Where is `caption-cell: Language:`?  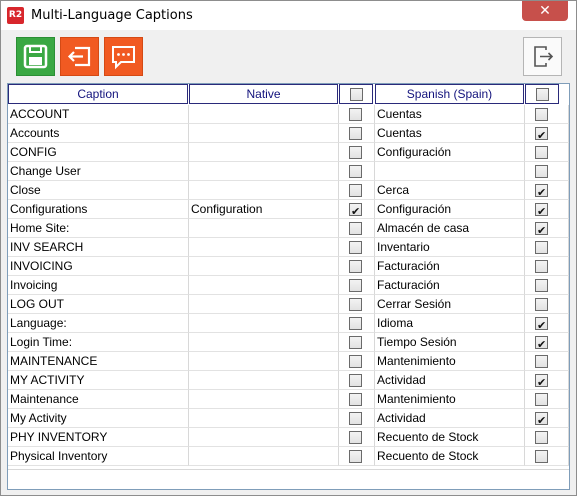 caption-cell: Language: is located at coordinates (98, 323).